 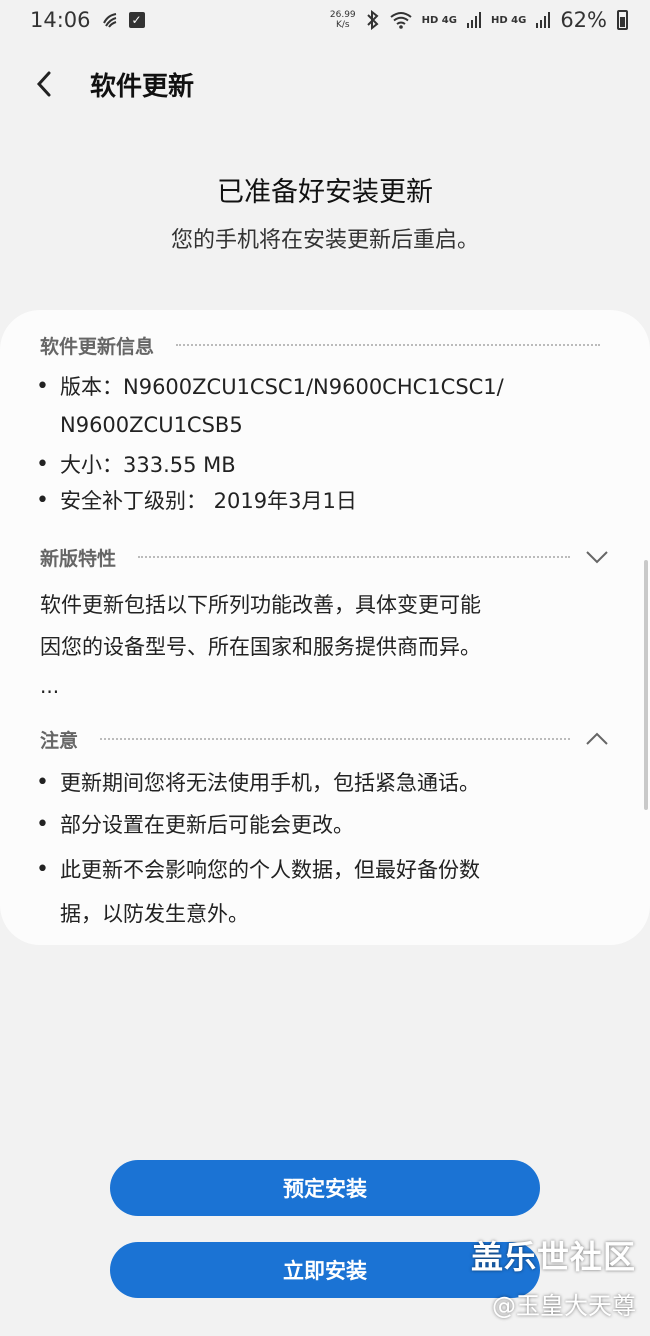 What do you see at coordinates (142, 86) in the screenshot?
I see `page-title: 软件更新` at bounding box center [142, 86].